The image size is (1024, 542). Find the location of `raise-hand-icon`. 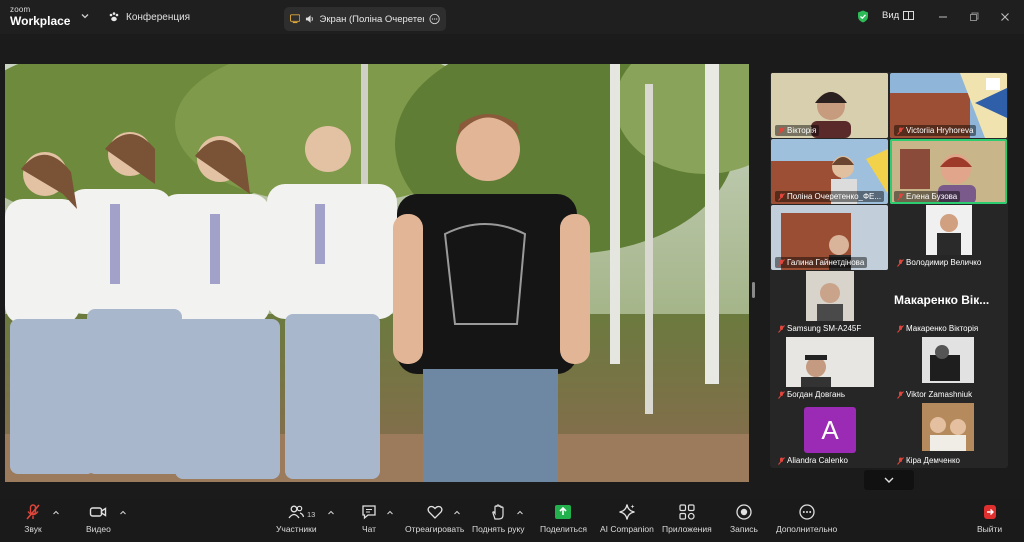

raise-hand-icon is located at coordinates (498, 512).